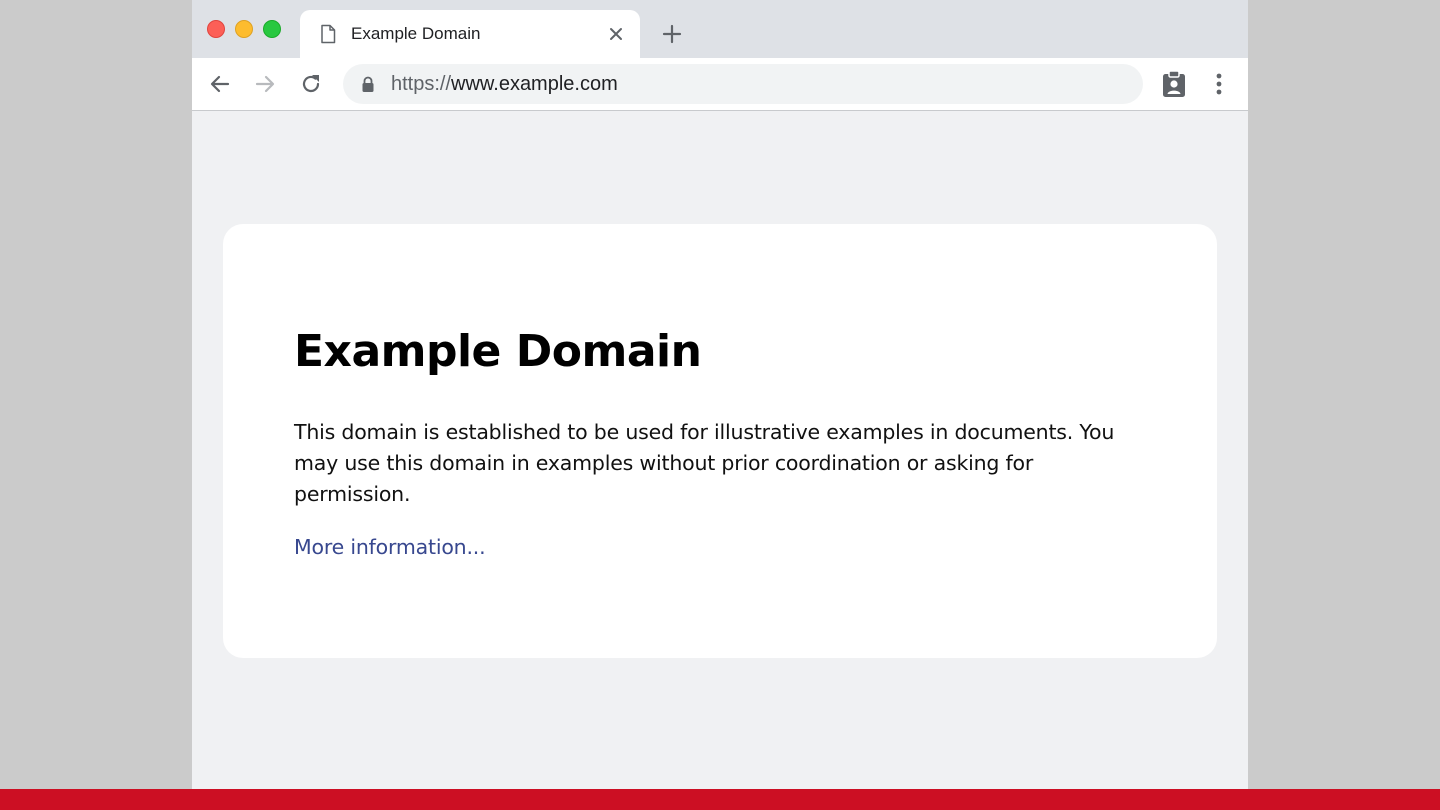 The image size is (1440, 810). I want to click on close-icon, so click(616, 34).